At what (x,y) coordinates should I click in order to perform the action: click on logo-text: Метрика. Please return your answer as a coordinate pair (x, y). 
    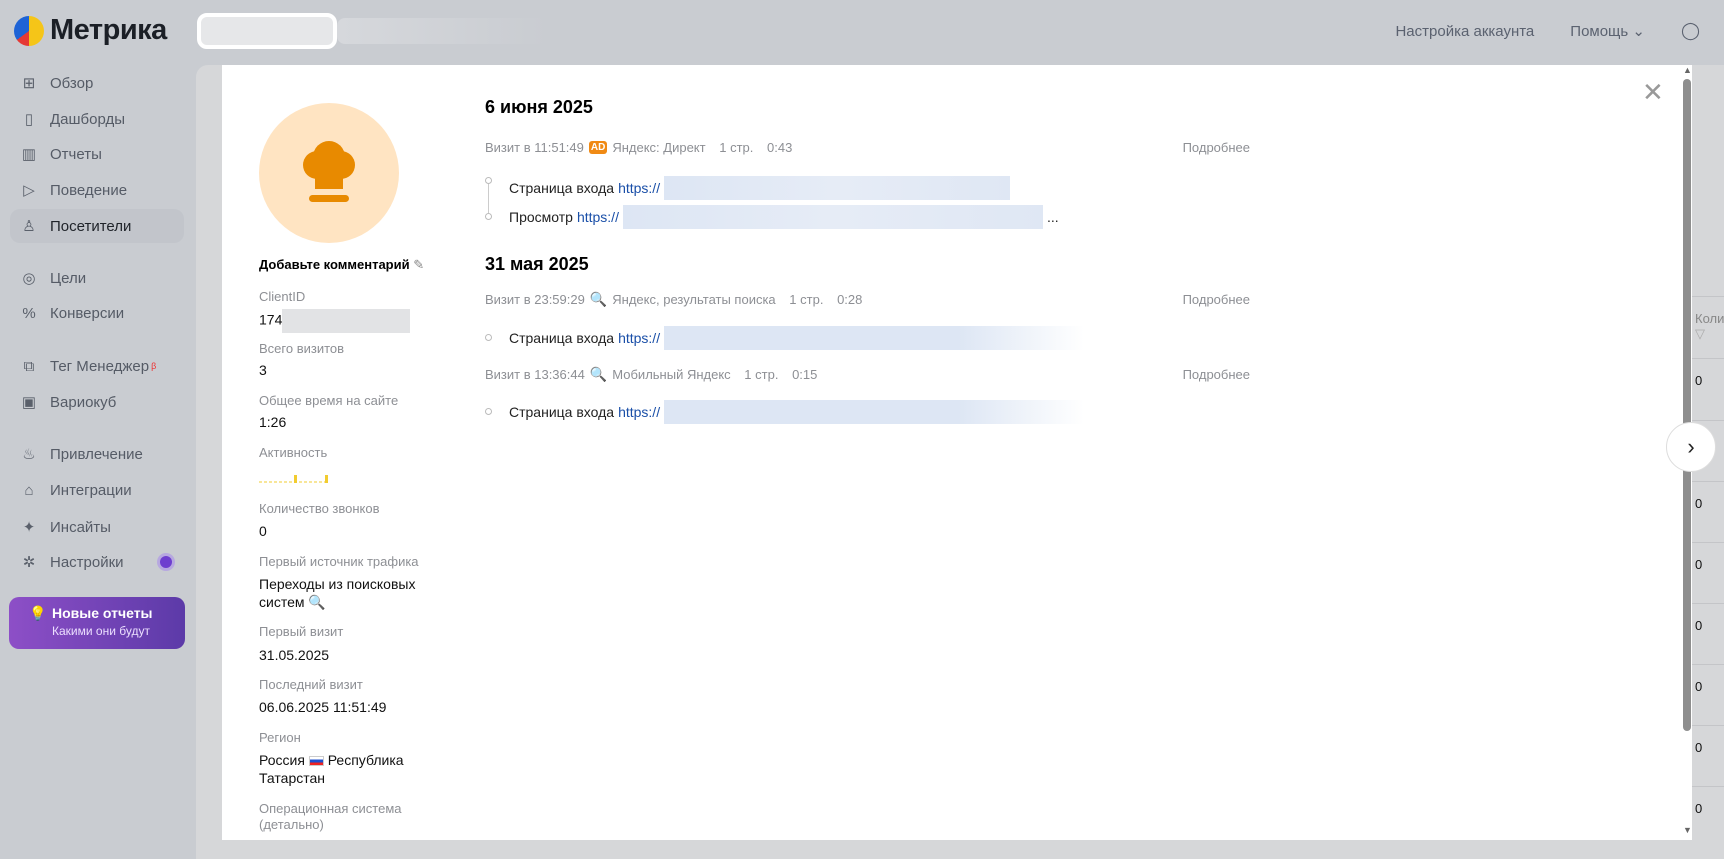
    Looking at the image, I should click on (108, 30).